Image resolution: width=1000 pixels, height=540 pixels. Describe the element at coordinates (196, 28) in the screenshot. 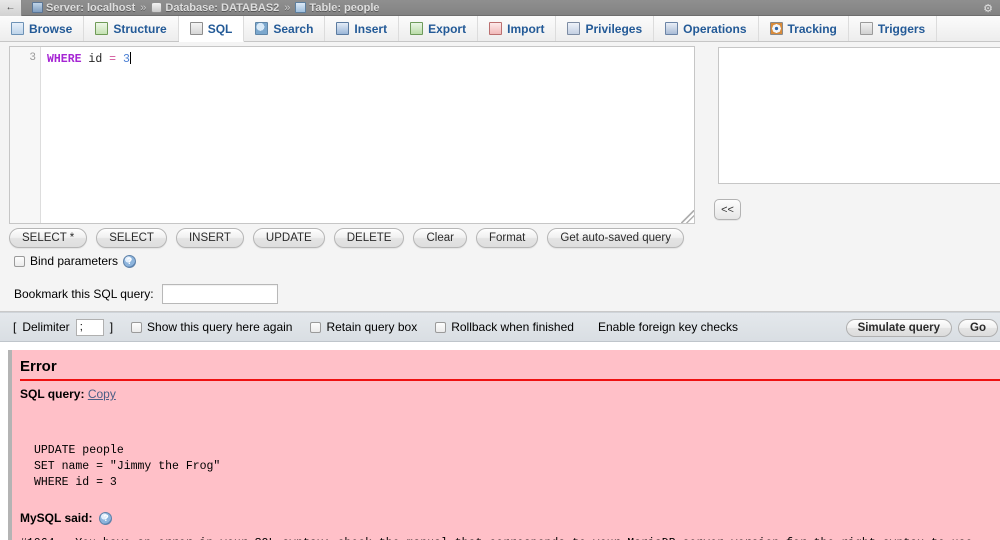

I see `sql-icon` at that location.